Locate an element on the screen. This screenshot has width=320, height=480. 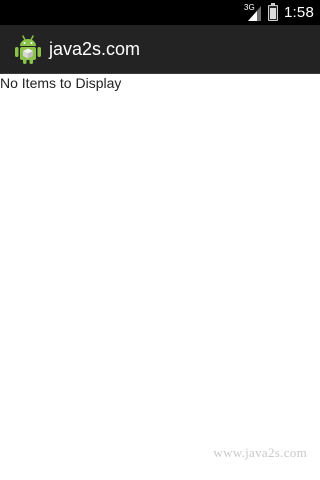
app-title: java2s.com is located at coordinates (95, 49).